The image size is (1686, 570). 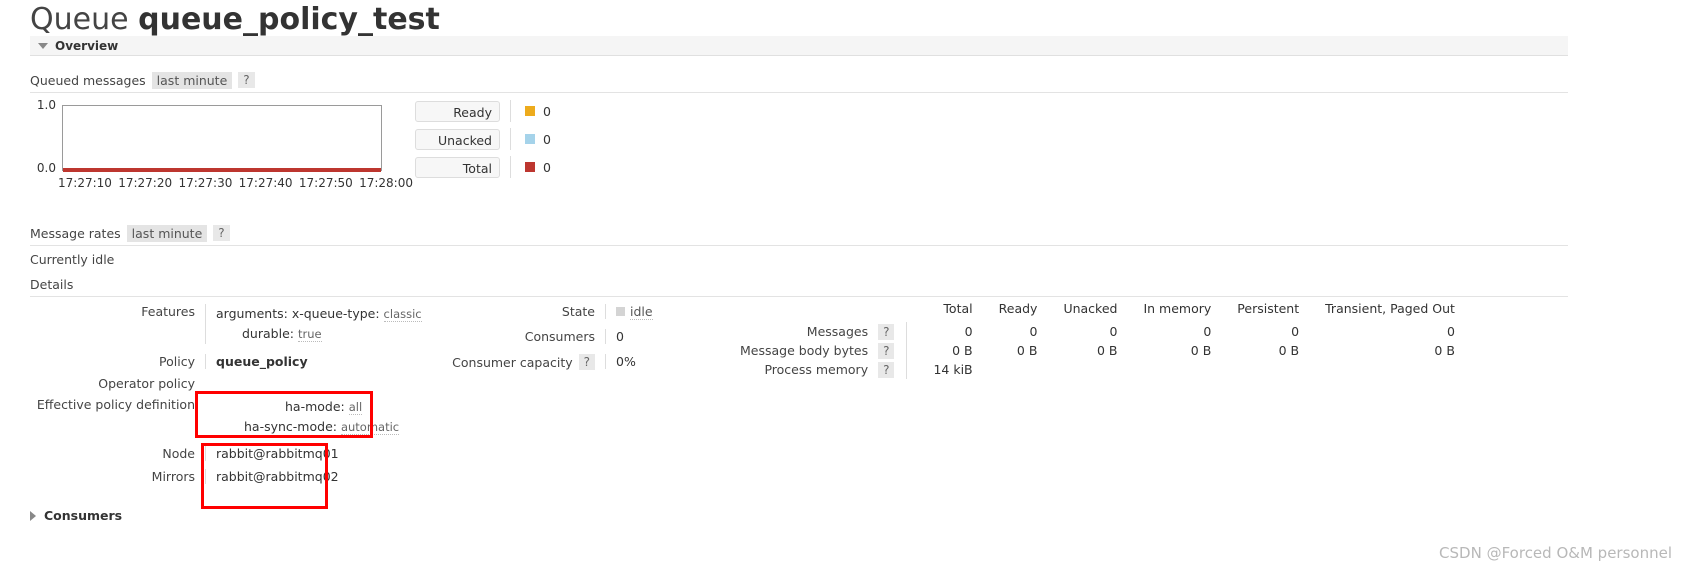 I want to click on queued-messages-period-chip: last minute, so click(x=192, y=80).